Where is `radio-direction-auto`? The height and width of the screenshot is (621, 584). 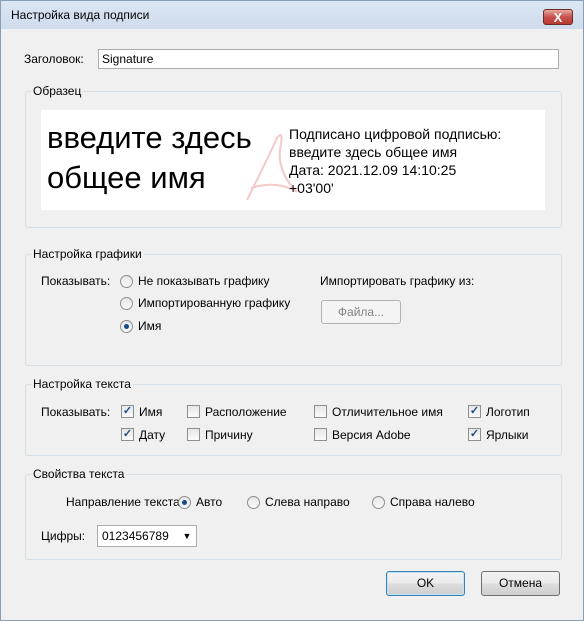
radio-direction-auto is located at coordinates (184, 502).